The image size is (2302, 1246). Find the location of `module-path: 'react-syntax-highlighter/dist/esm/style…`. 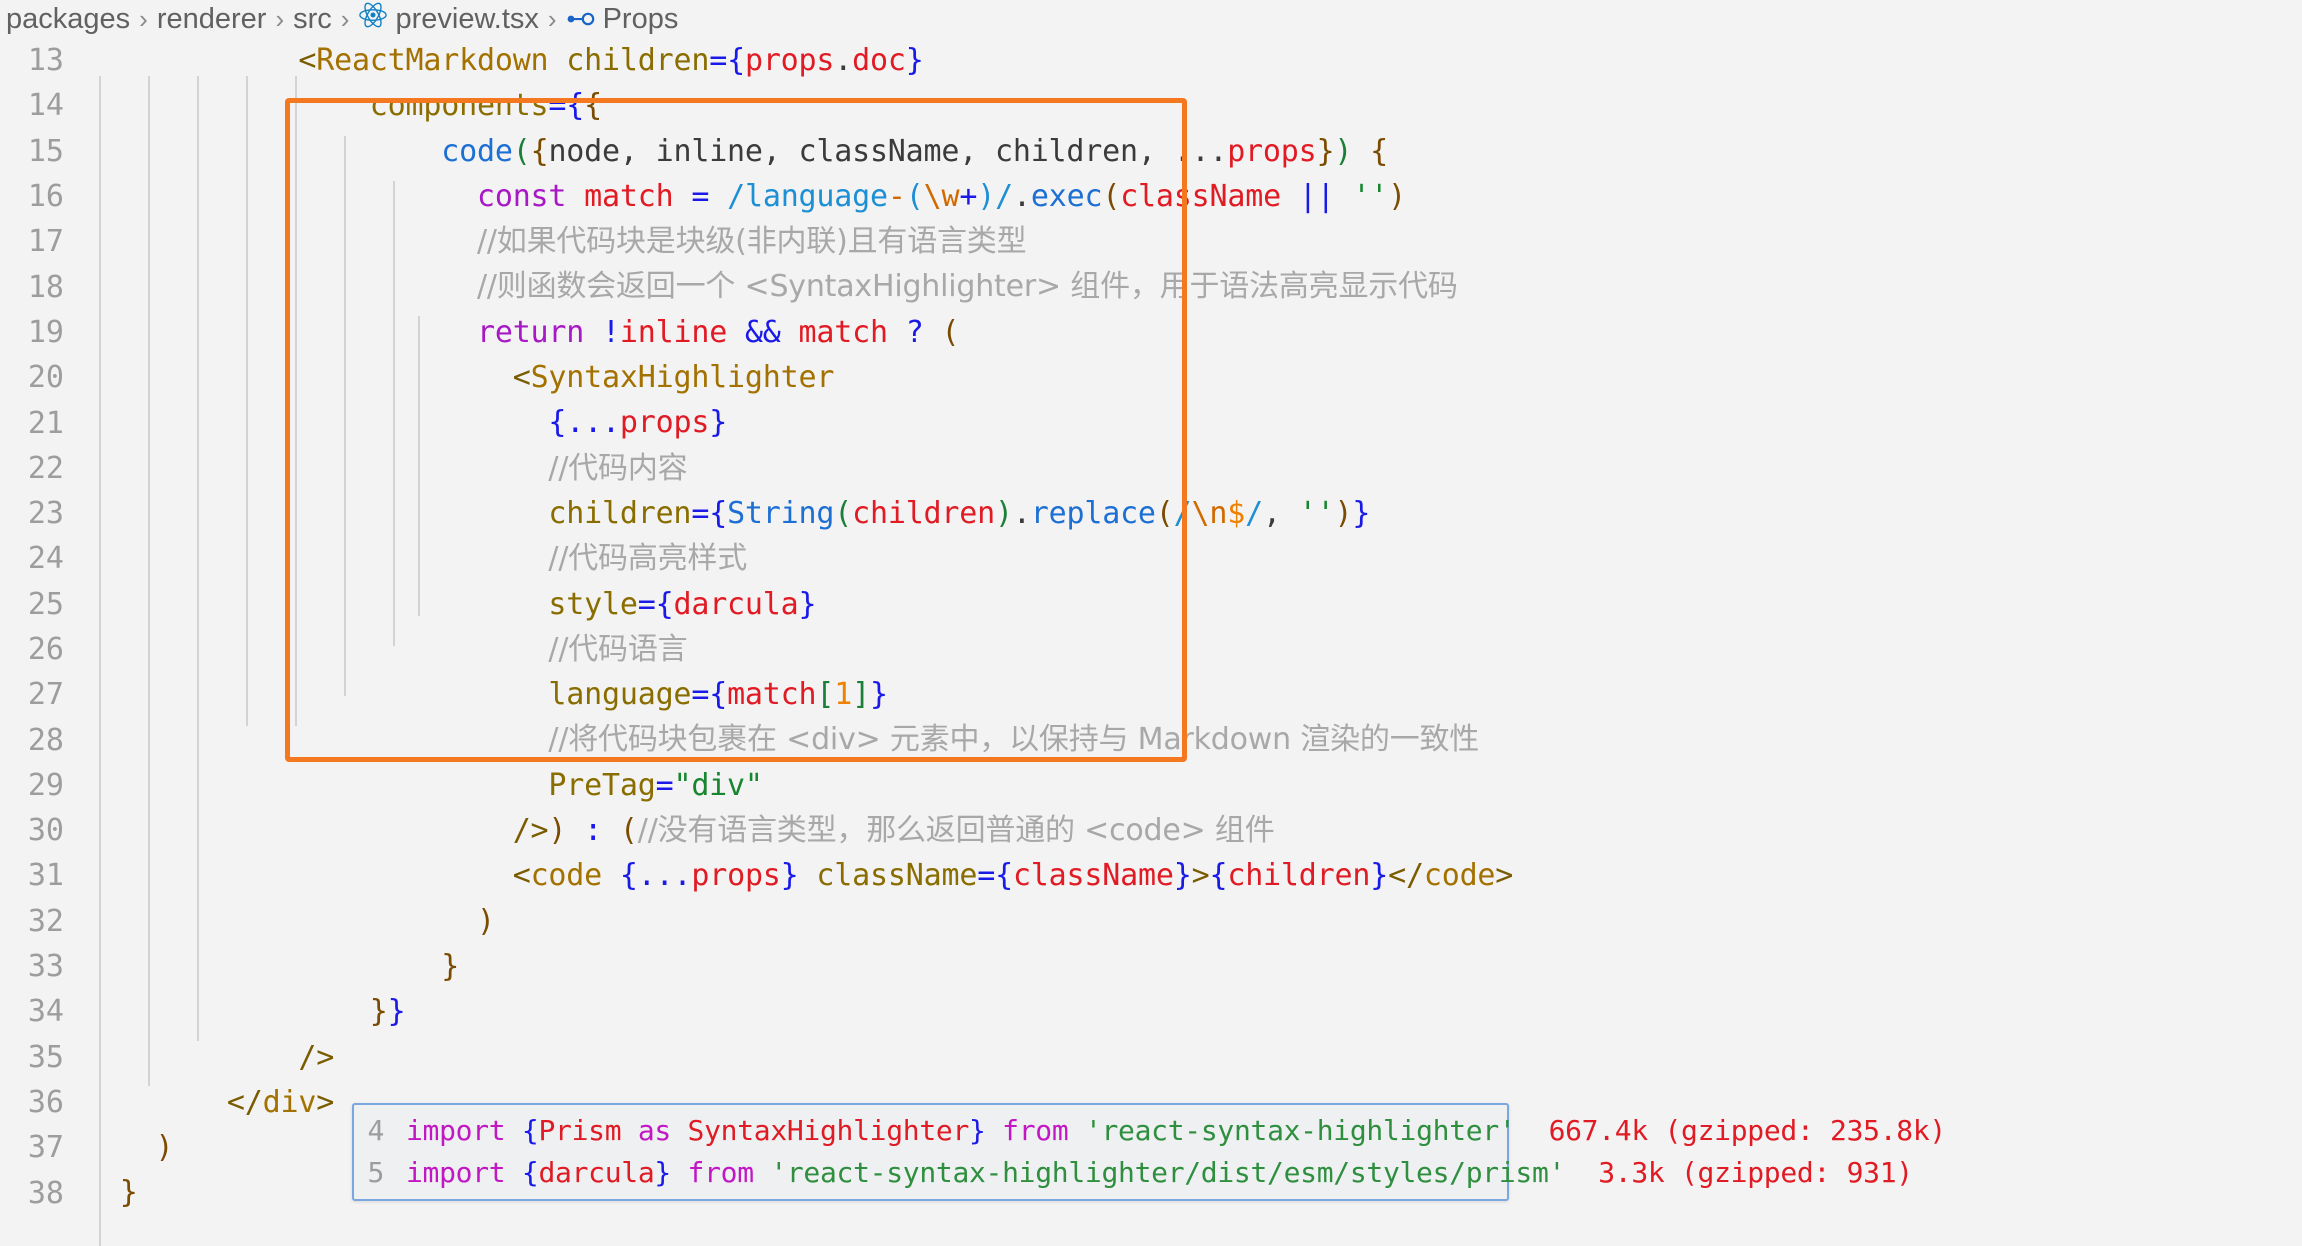

module-path: 'react-syntax-highlighter/dist/esm/style… is located at coordinates (1168, 1172).